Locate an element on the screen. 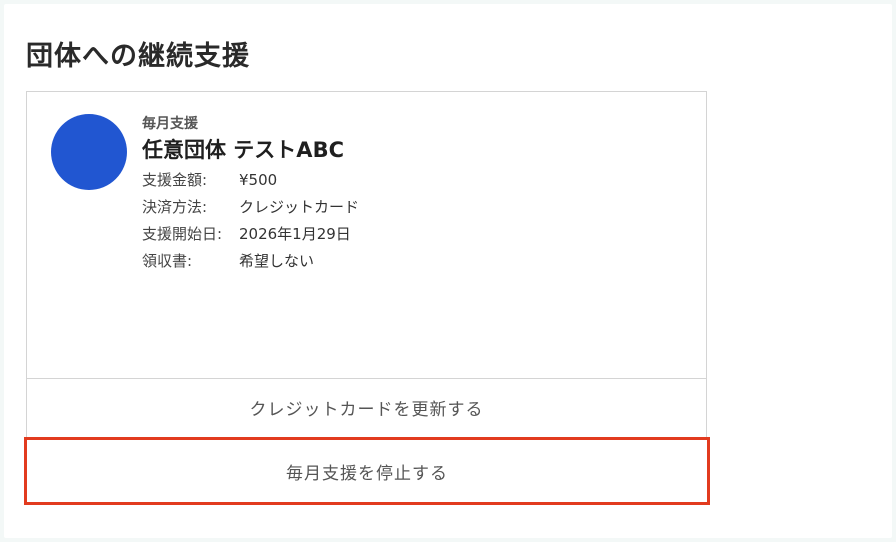 The height and width of the screenshot is (542, 896). detail-value: 希望しない is located at coordinates (277, 261).